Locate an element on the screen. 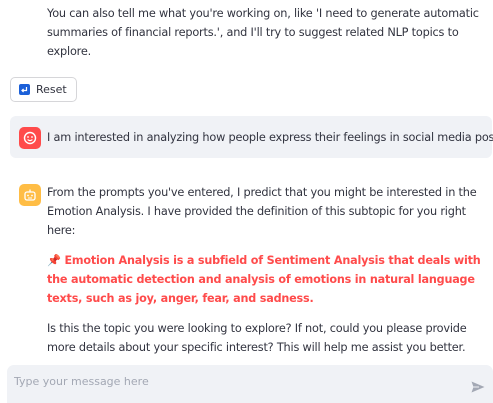 Image resolution: width=493 pixels, height=403 pixels. user-face-icon is located at coordinates (30, 138).